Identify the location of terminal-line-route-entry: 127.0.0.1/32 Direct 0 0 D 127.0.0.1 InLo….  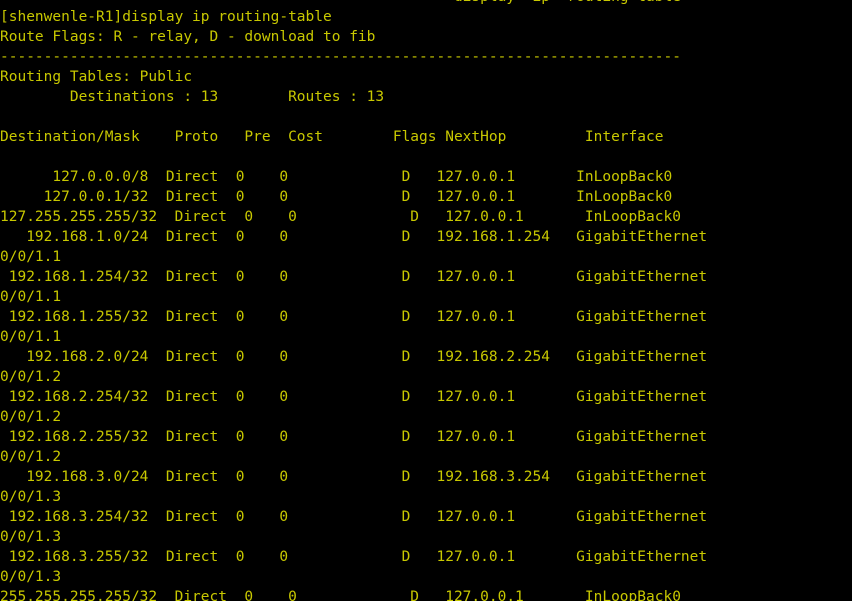
(336, 197).